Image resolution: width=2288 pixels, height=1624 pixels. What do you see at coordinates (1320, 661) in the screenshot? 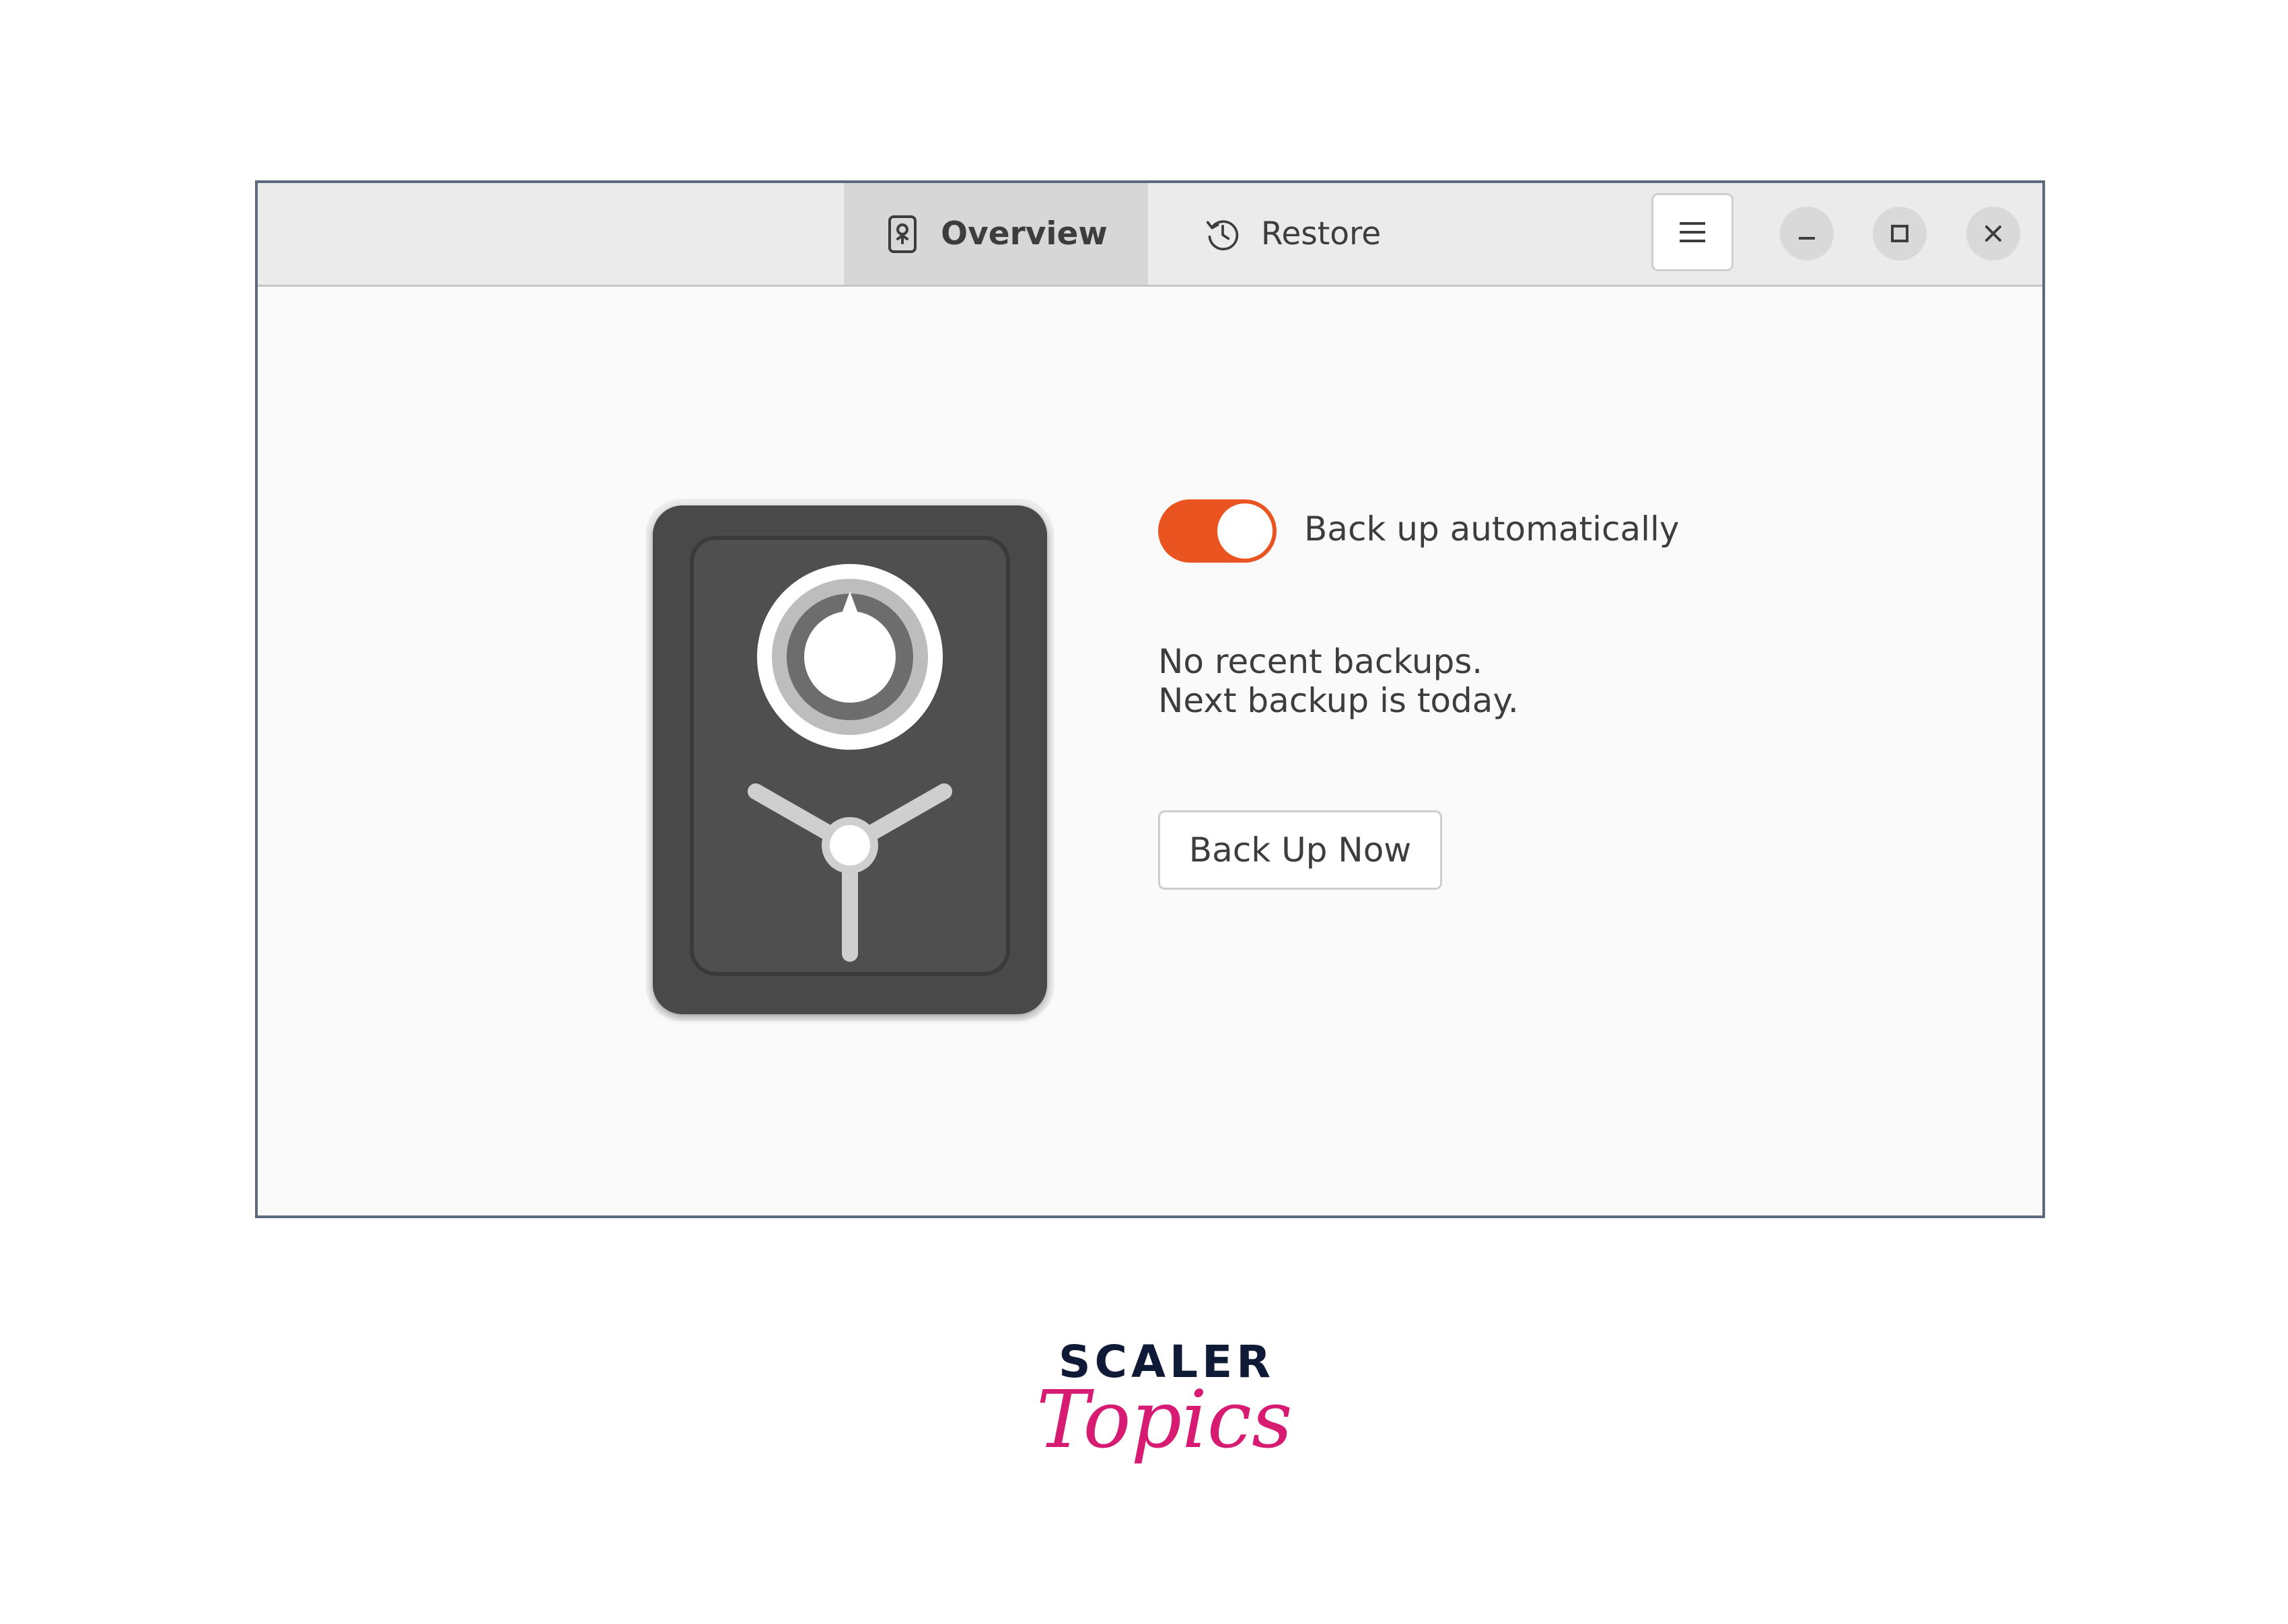
I see `backup-status: No recent backups.` at bounding box center [1320, 661].